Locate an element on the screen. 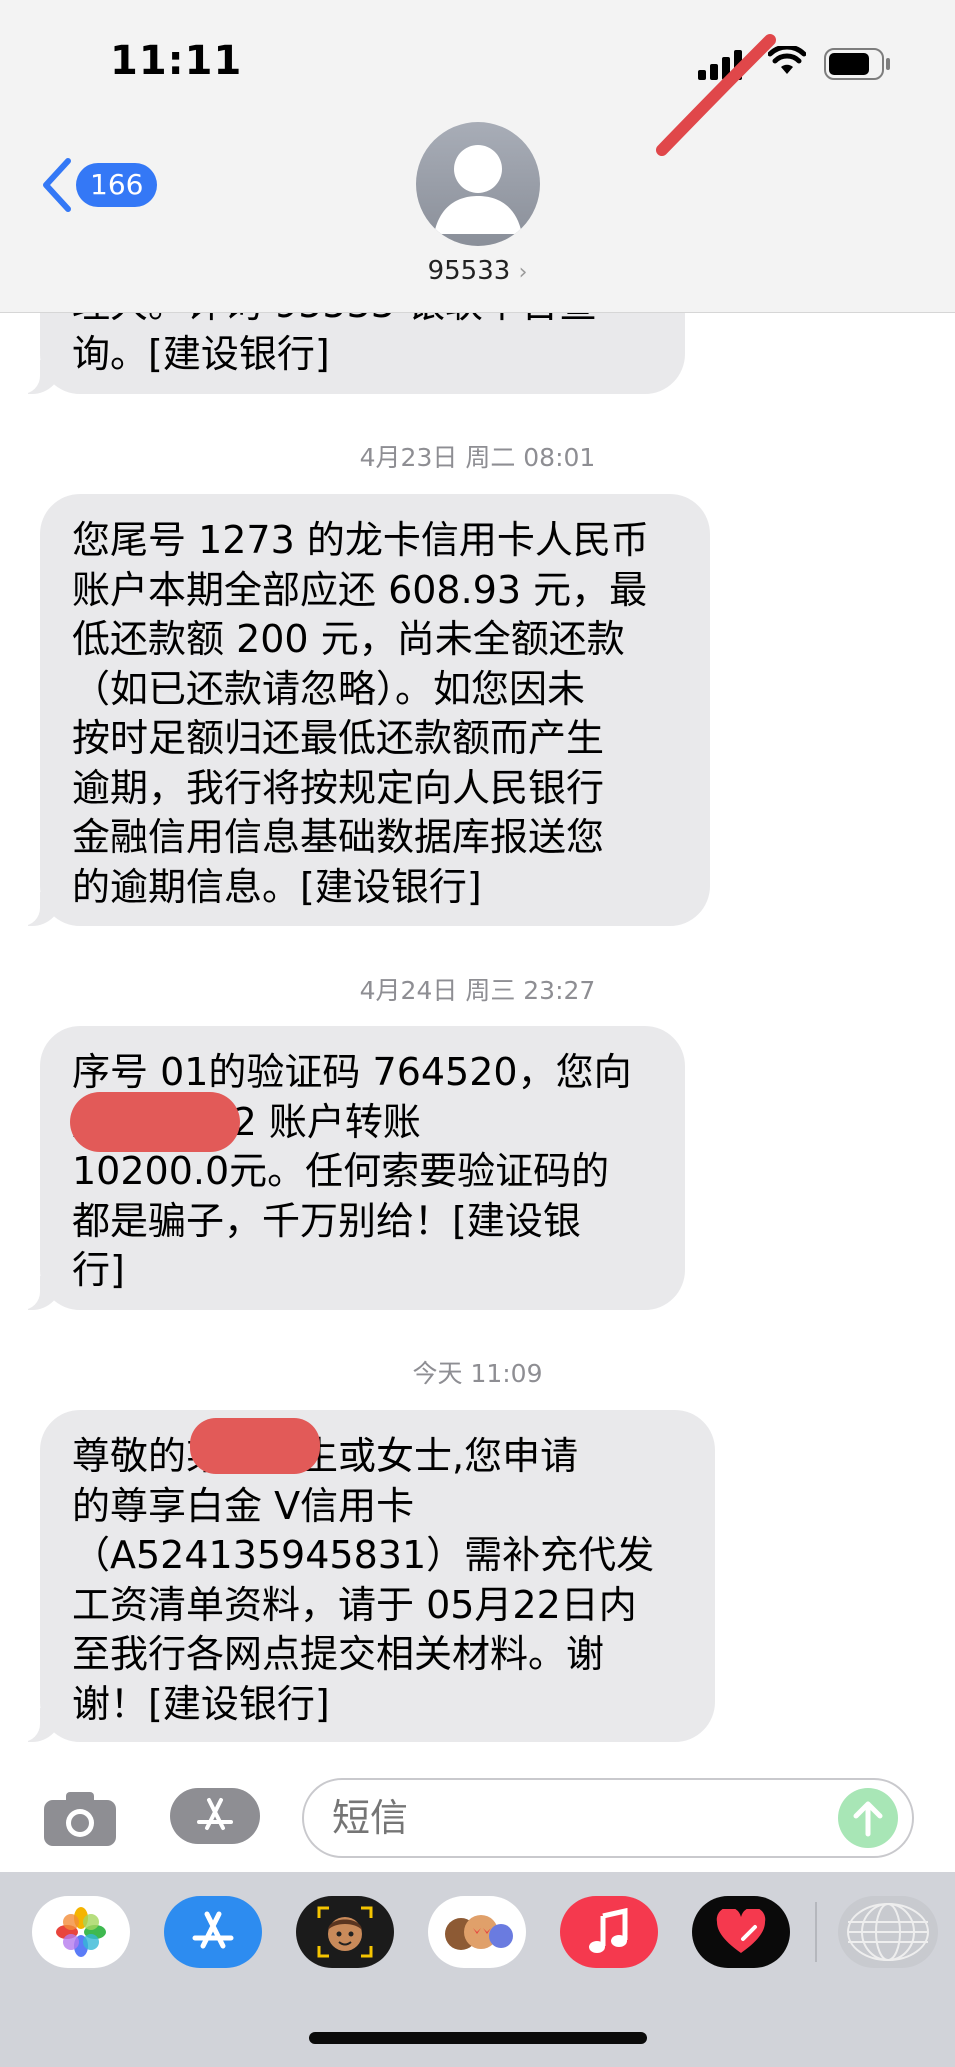 Image resolution: width=955 pixels, height=2067 pixels. grid-icon is located at coordinates (888, 1932).